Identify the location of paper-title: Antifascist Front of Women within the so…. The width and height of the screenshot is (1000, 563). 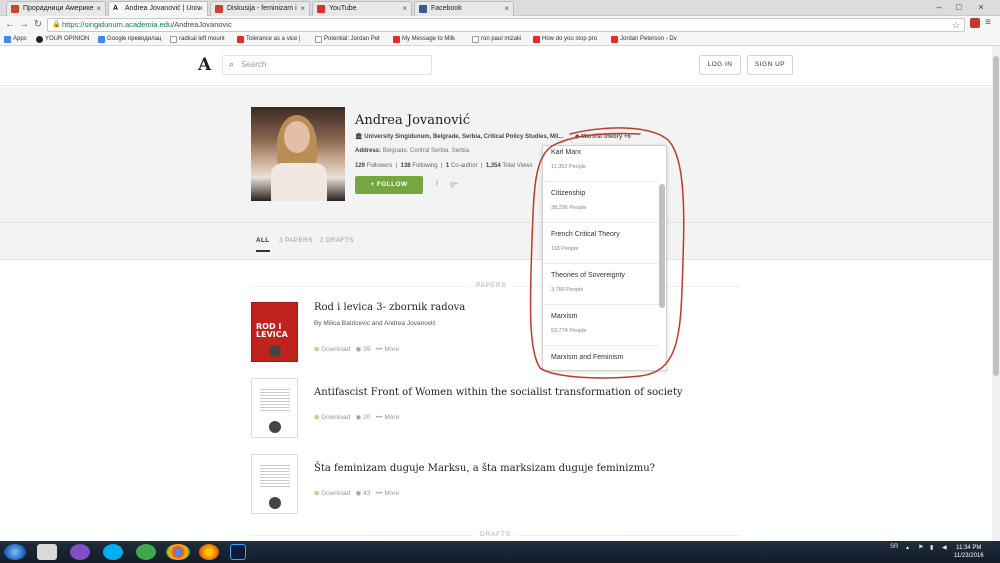
(498, 392).